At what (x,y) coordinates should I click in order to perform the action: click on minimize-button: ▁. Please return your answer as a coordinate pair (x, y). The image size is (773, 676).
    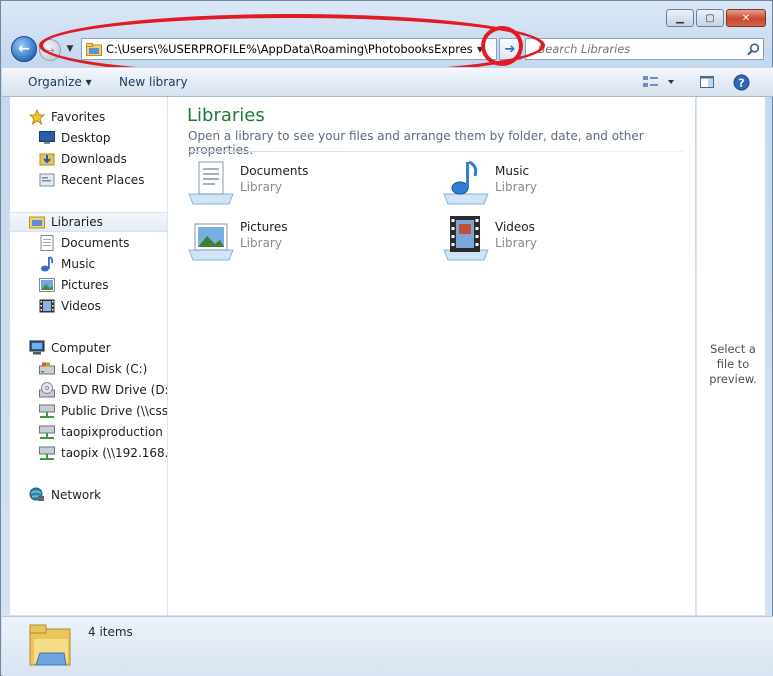
    Looking at the image, I should click on (680, 18).